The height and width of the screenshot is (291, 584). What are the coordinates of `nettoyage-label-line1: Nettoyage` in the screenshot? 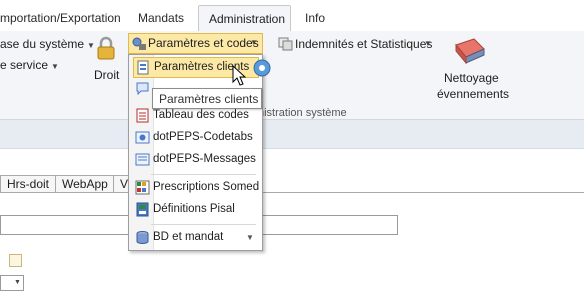 It's located at (471, 78).